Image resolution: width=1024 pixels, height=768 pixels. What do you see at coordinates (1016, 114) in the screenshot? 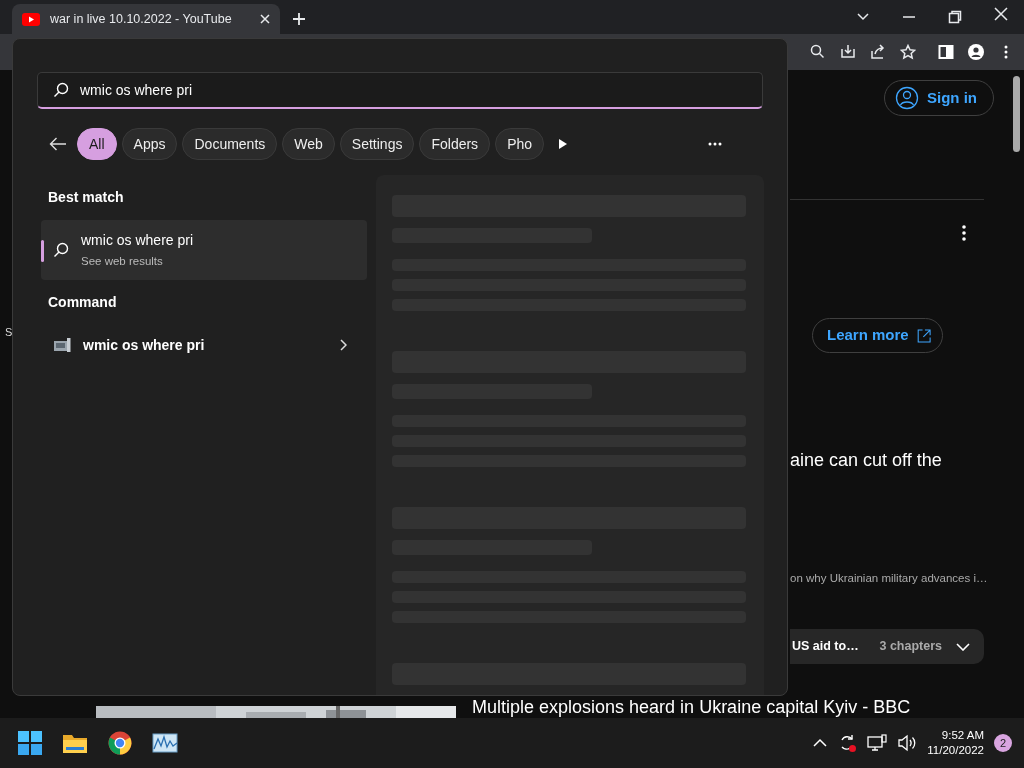
I see `scrollbar-thumb` at bounding box center [1016, 114].